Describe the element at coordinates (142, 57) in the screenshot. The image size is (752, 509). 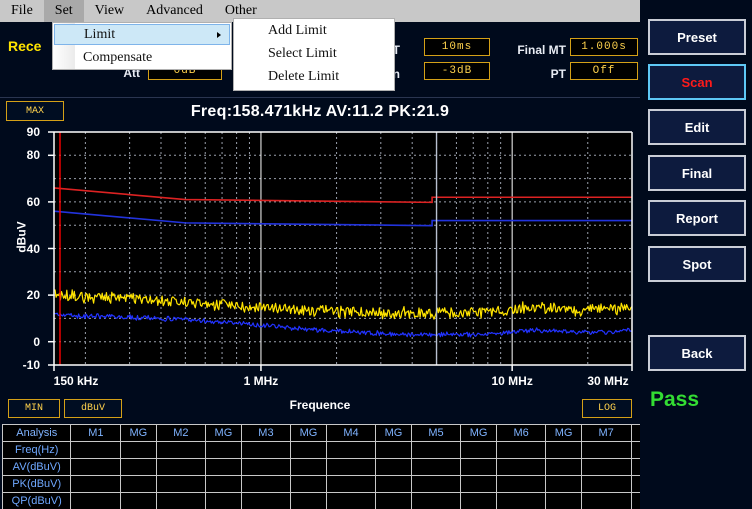
I see `menu-item-compensate: Compensate` at that location.